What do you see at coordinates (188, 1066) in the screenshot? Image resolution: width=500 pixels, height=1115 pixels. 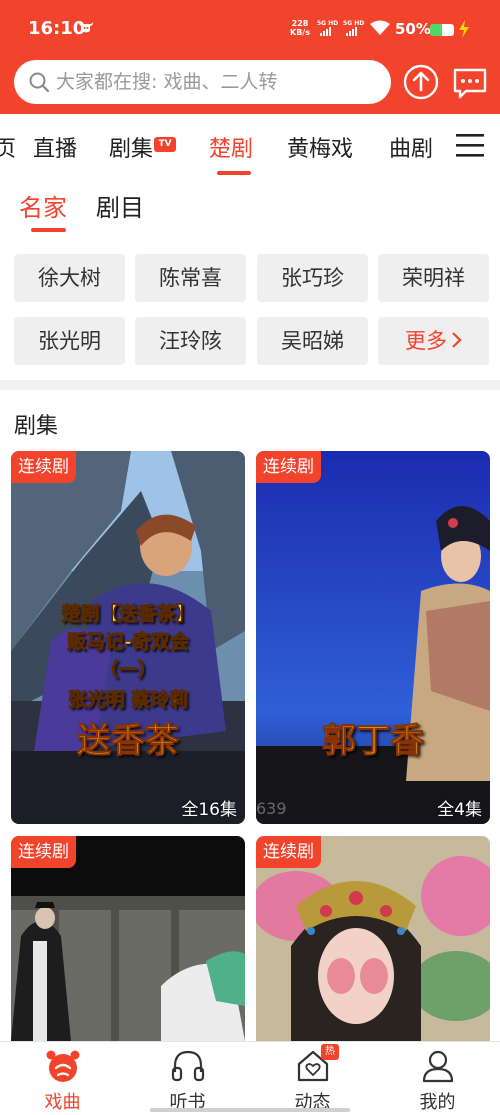 I see `headphones-icon` at bounding box center [188, 1066].